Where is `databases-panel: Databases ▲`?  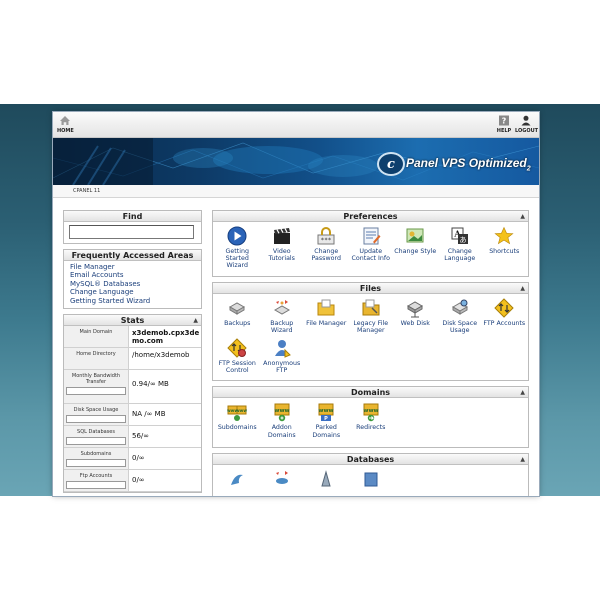
databases-panel: Databases ▲ is located at coordinates (370, 474).